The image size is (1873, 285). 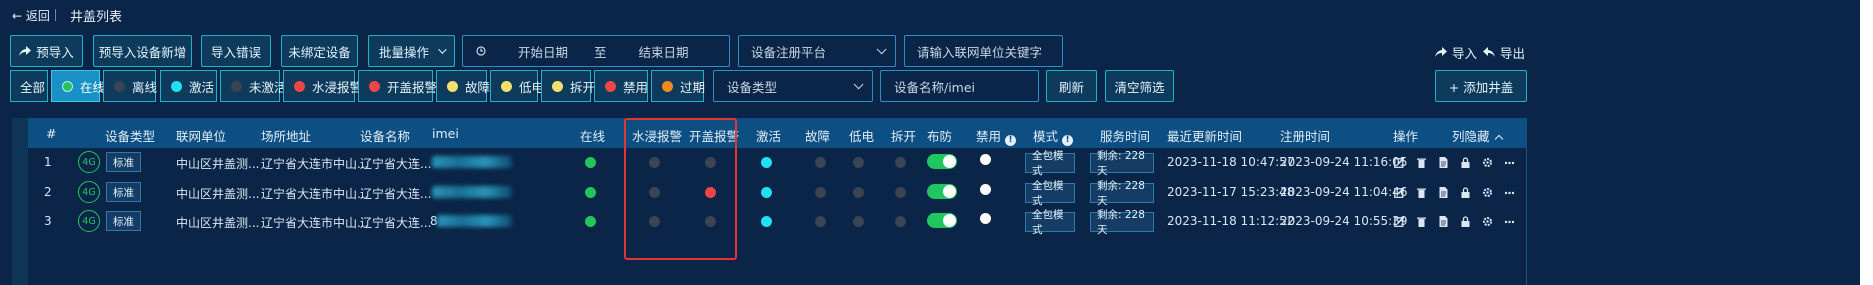 I want to click on pre-import-new-label: 预导入设备新增, so click(x=142, y=52).